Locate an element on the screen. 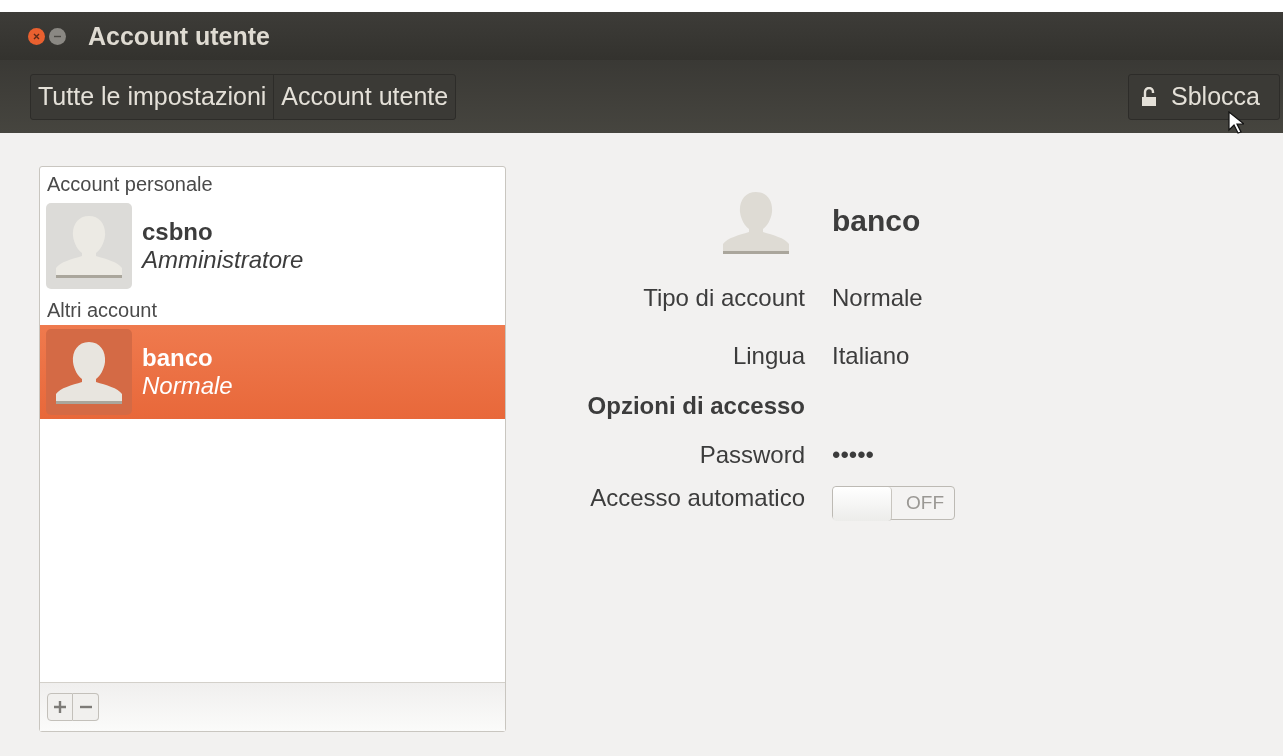 Image resolution: width=1283 pixels, height=756 pixels. unlock-button: Sblocca is located at coordinates (1204, 96).